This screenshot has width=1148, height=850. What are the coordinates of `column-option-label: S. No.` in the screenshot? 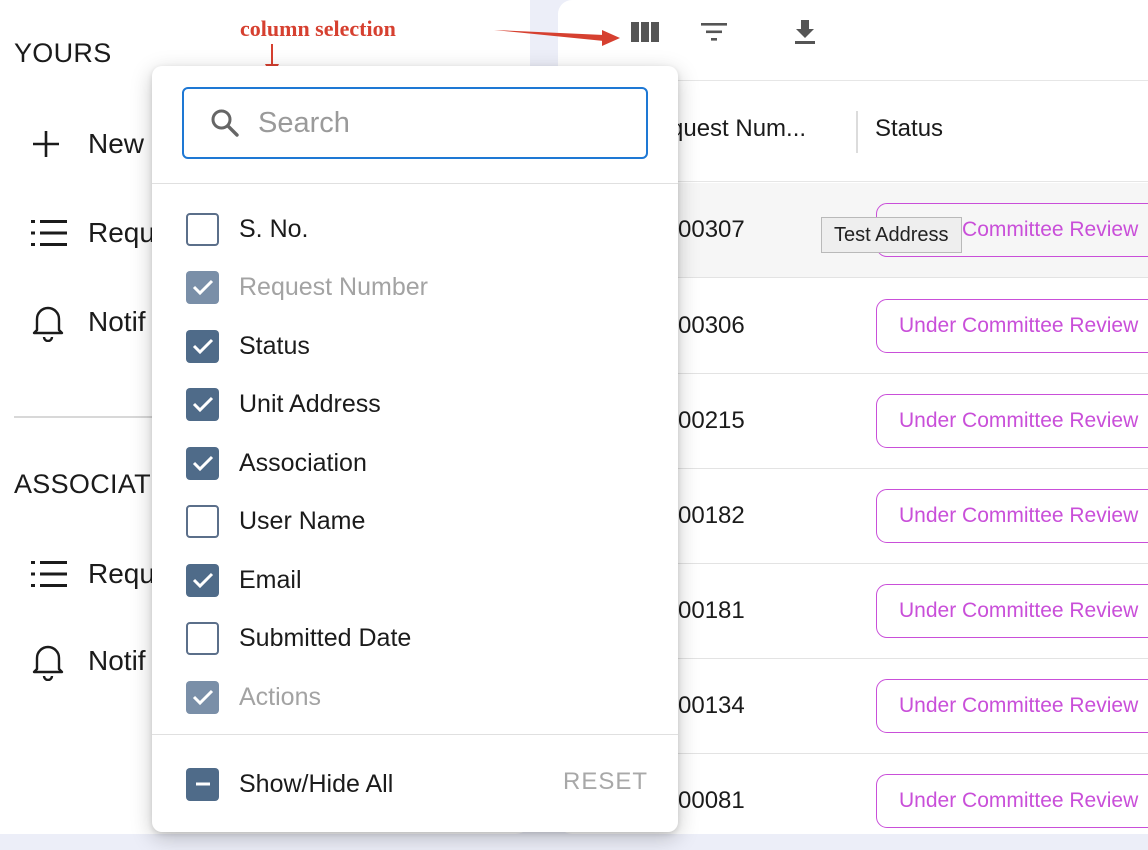 It's located at (274, 228).